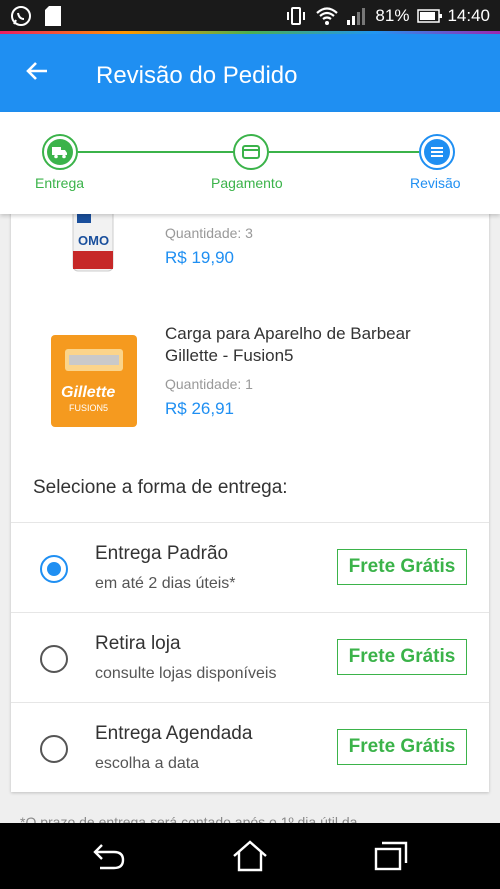  I want to click on nav-home-button, so click(250, 856).